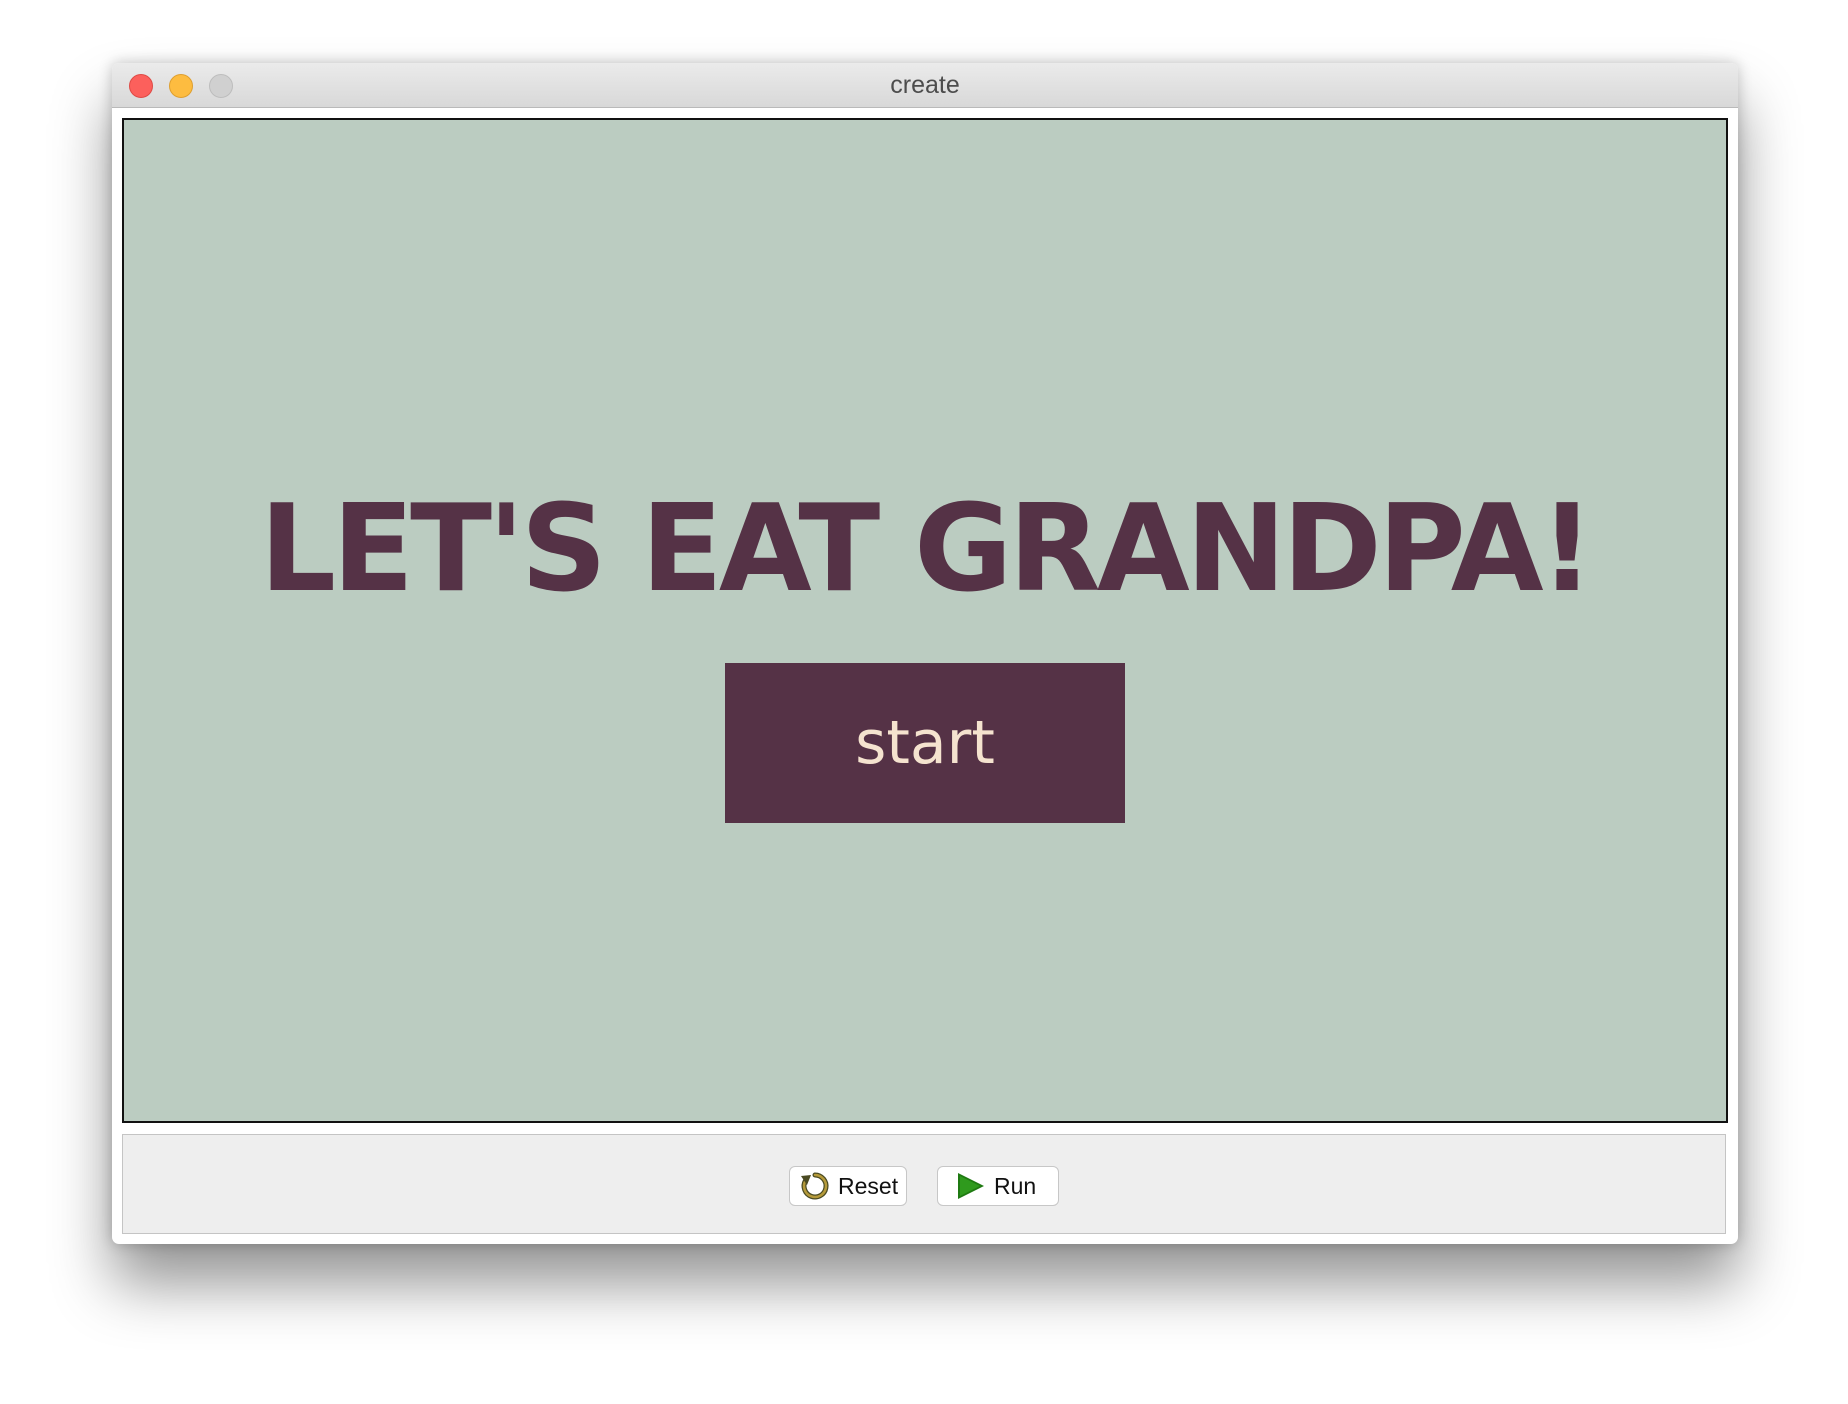 The height and width of the screenshot is (1404, 1848). I want to click on play-icon, so click(971, 1186).